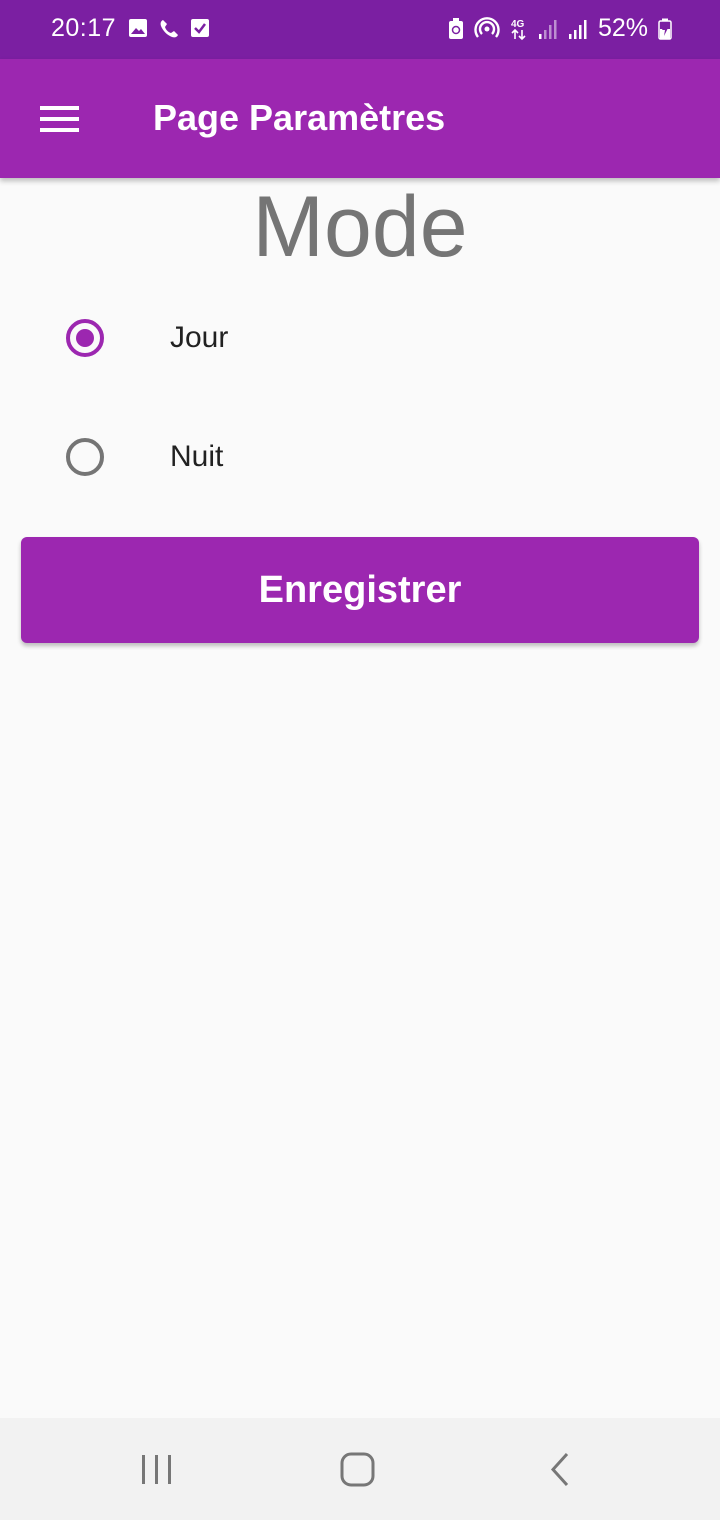 The height and width of the screenshot is (1520, 720). Describe the element at coordinates (84, 28) in the screenshot. I see `status-time: 20:17` at that location.